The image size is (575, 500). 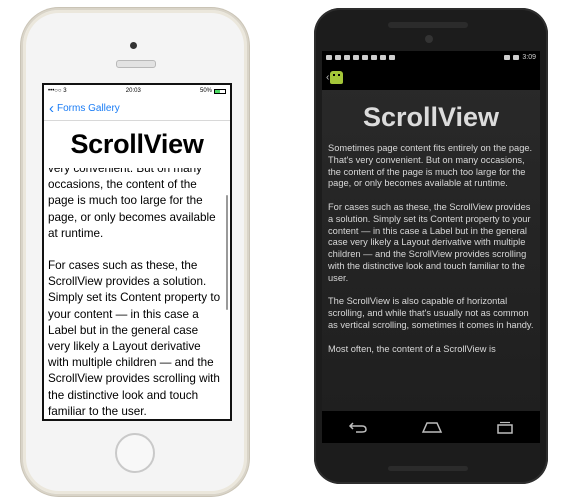 I want to click on android-app-icon, so click(x=337, y=77).